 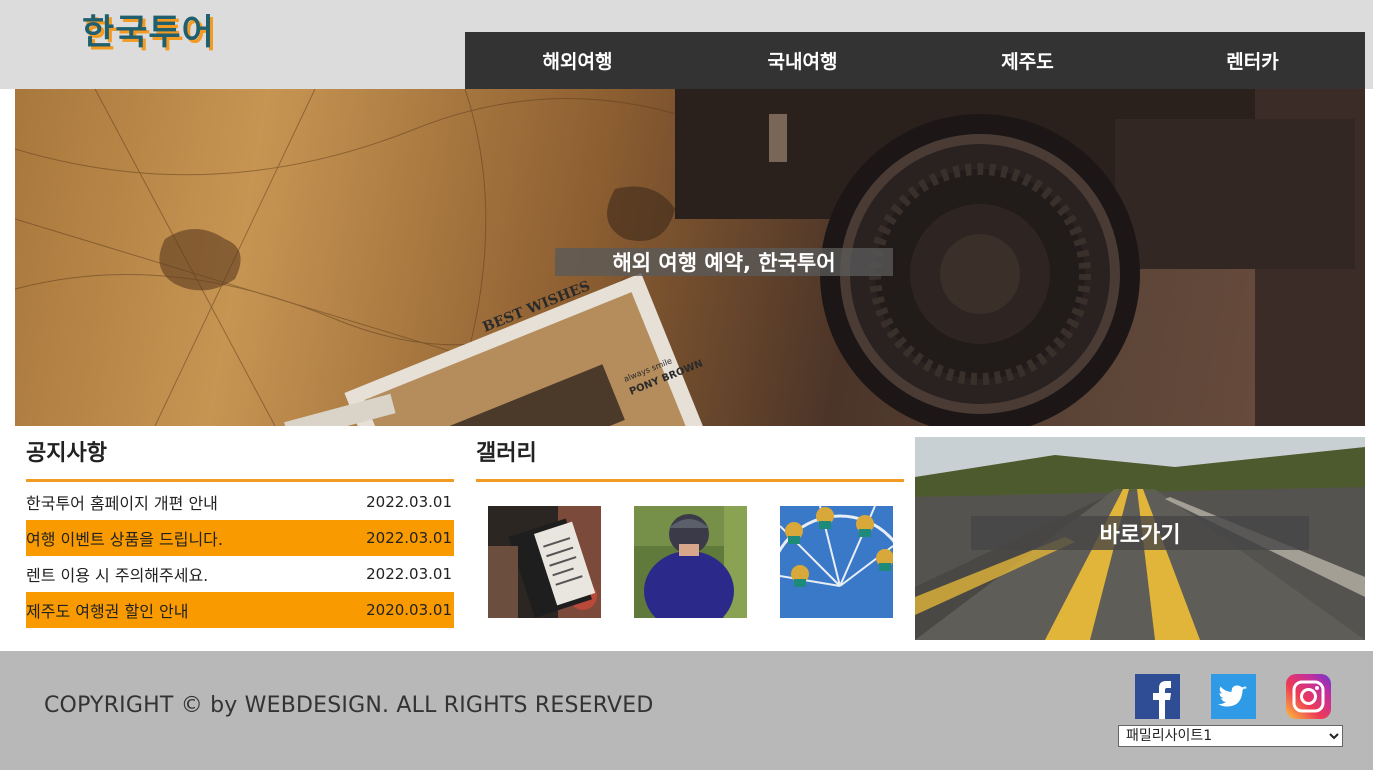 What do you see at coordinates (577, 60) in the screenshot?
I see `nav-item-overseas: 해외여행` at bounding box center [577, 60].